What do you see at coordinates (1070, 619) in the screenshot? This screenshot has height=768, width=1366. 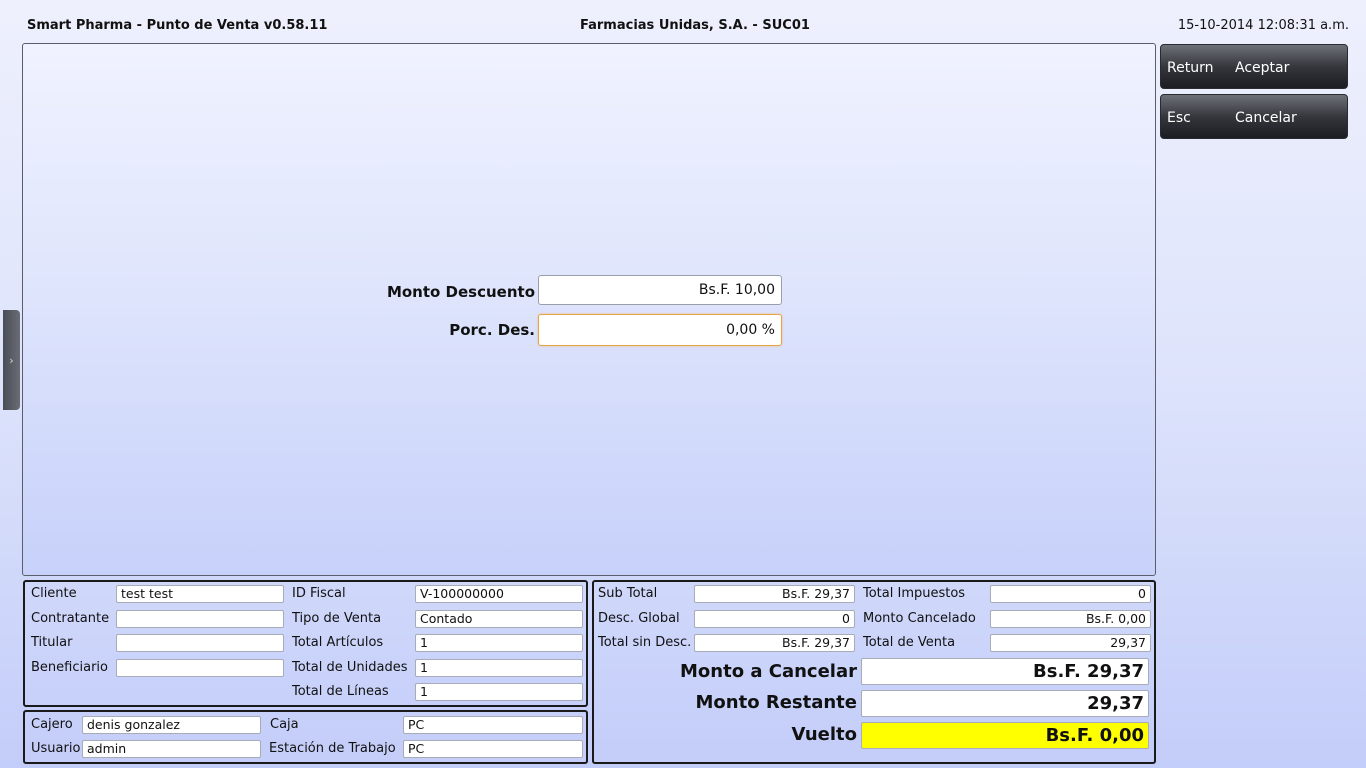 I see `monto-cancelado-field: Bs.F. 0,00` at bounding box center [1070, 619].